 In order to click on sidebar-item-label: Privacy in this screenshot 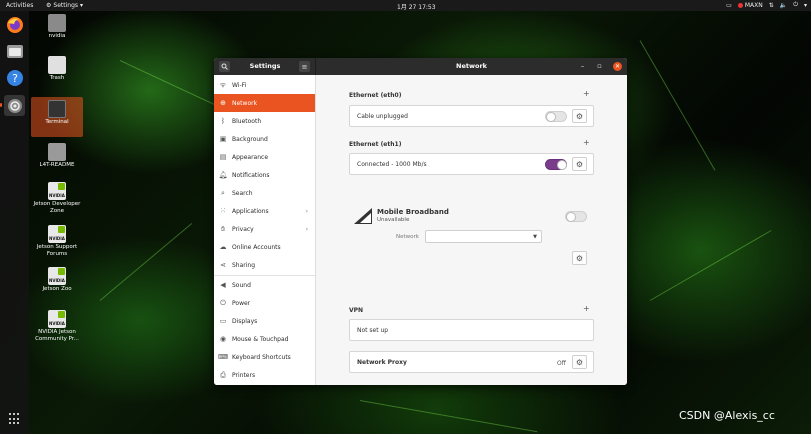, I will do `click(243, 229)`.